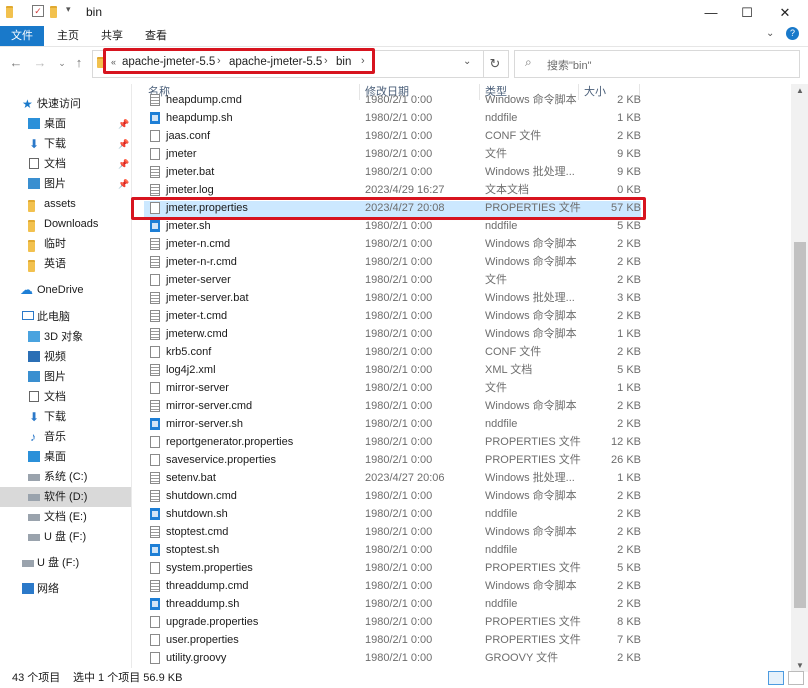 This screenshot has height=688, width=808. What do you see at coordinates (396, 550) in the screenshot?
I see `file-row: stoptest.sh 1980/2/1 0:00 nddfile 2 KB` at bounding box center [396, 550].